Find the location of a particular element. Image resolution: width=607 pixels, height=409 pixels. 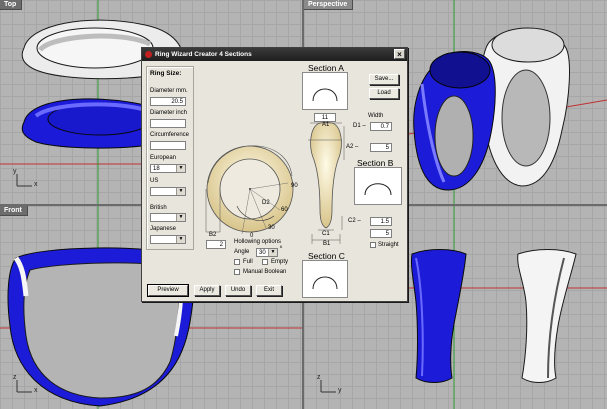

diameter-inch-field is located at coordinates (168, 123).